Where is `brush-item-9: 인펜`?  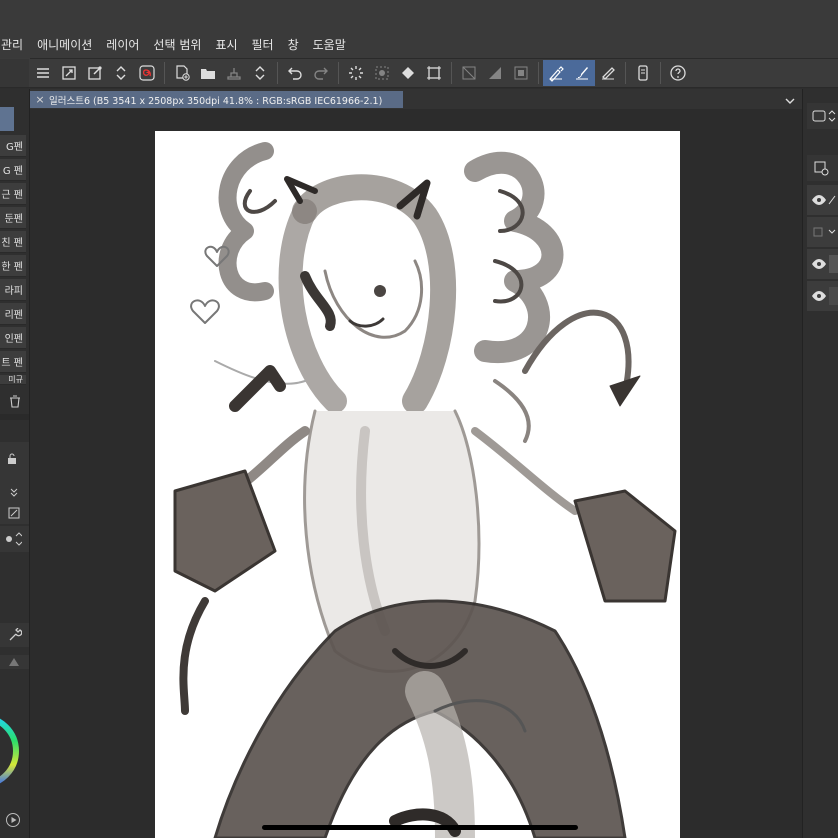
brush-item-9: 인펜 is located at coordinates (13, 338).